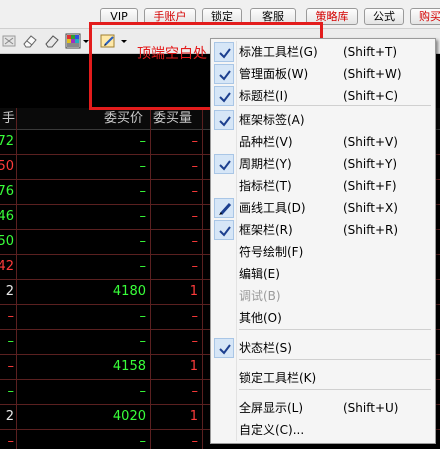 The width and height of the screenshot is (440, 449). What do you see at coordinates (323, 274) in the screenshot?
I see `menu-item-edit: 编辑(E)` at bounding box center [323, 274].